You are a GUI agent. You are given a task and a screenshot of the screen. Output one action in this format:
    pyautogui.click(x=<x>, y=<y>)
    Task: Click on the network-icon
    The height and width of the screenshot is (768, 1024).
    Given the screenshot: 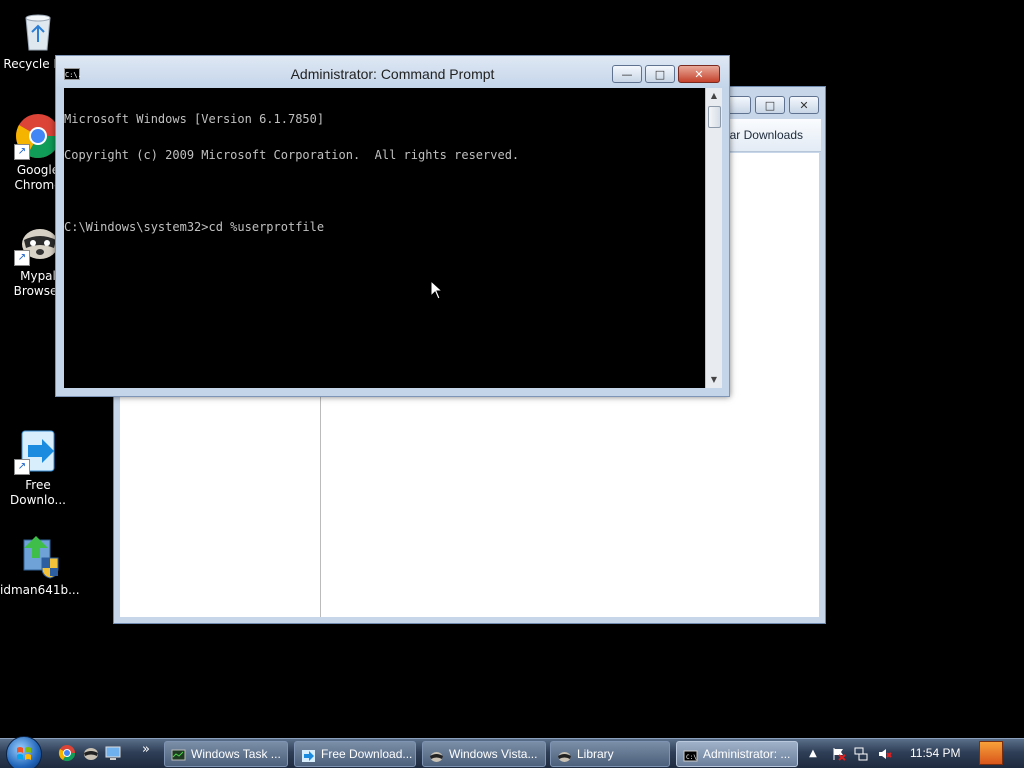 What is the action you would take?
    pyautogui.click(x=861, y=754)
    